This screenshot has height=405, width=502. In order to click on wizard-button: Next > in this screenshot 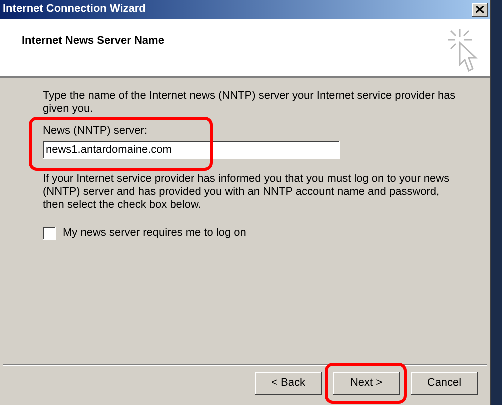, I will do `click(366, 383)`.